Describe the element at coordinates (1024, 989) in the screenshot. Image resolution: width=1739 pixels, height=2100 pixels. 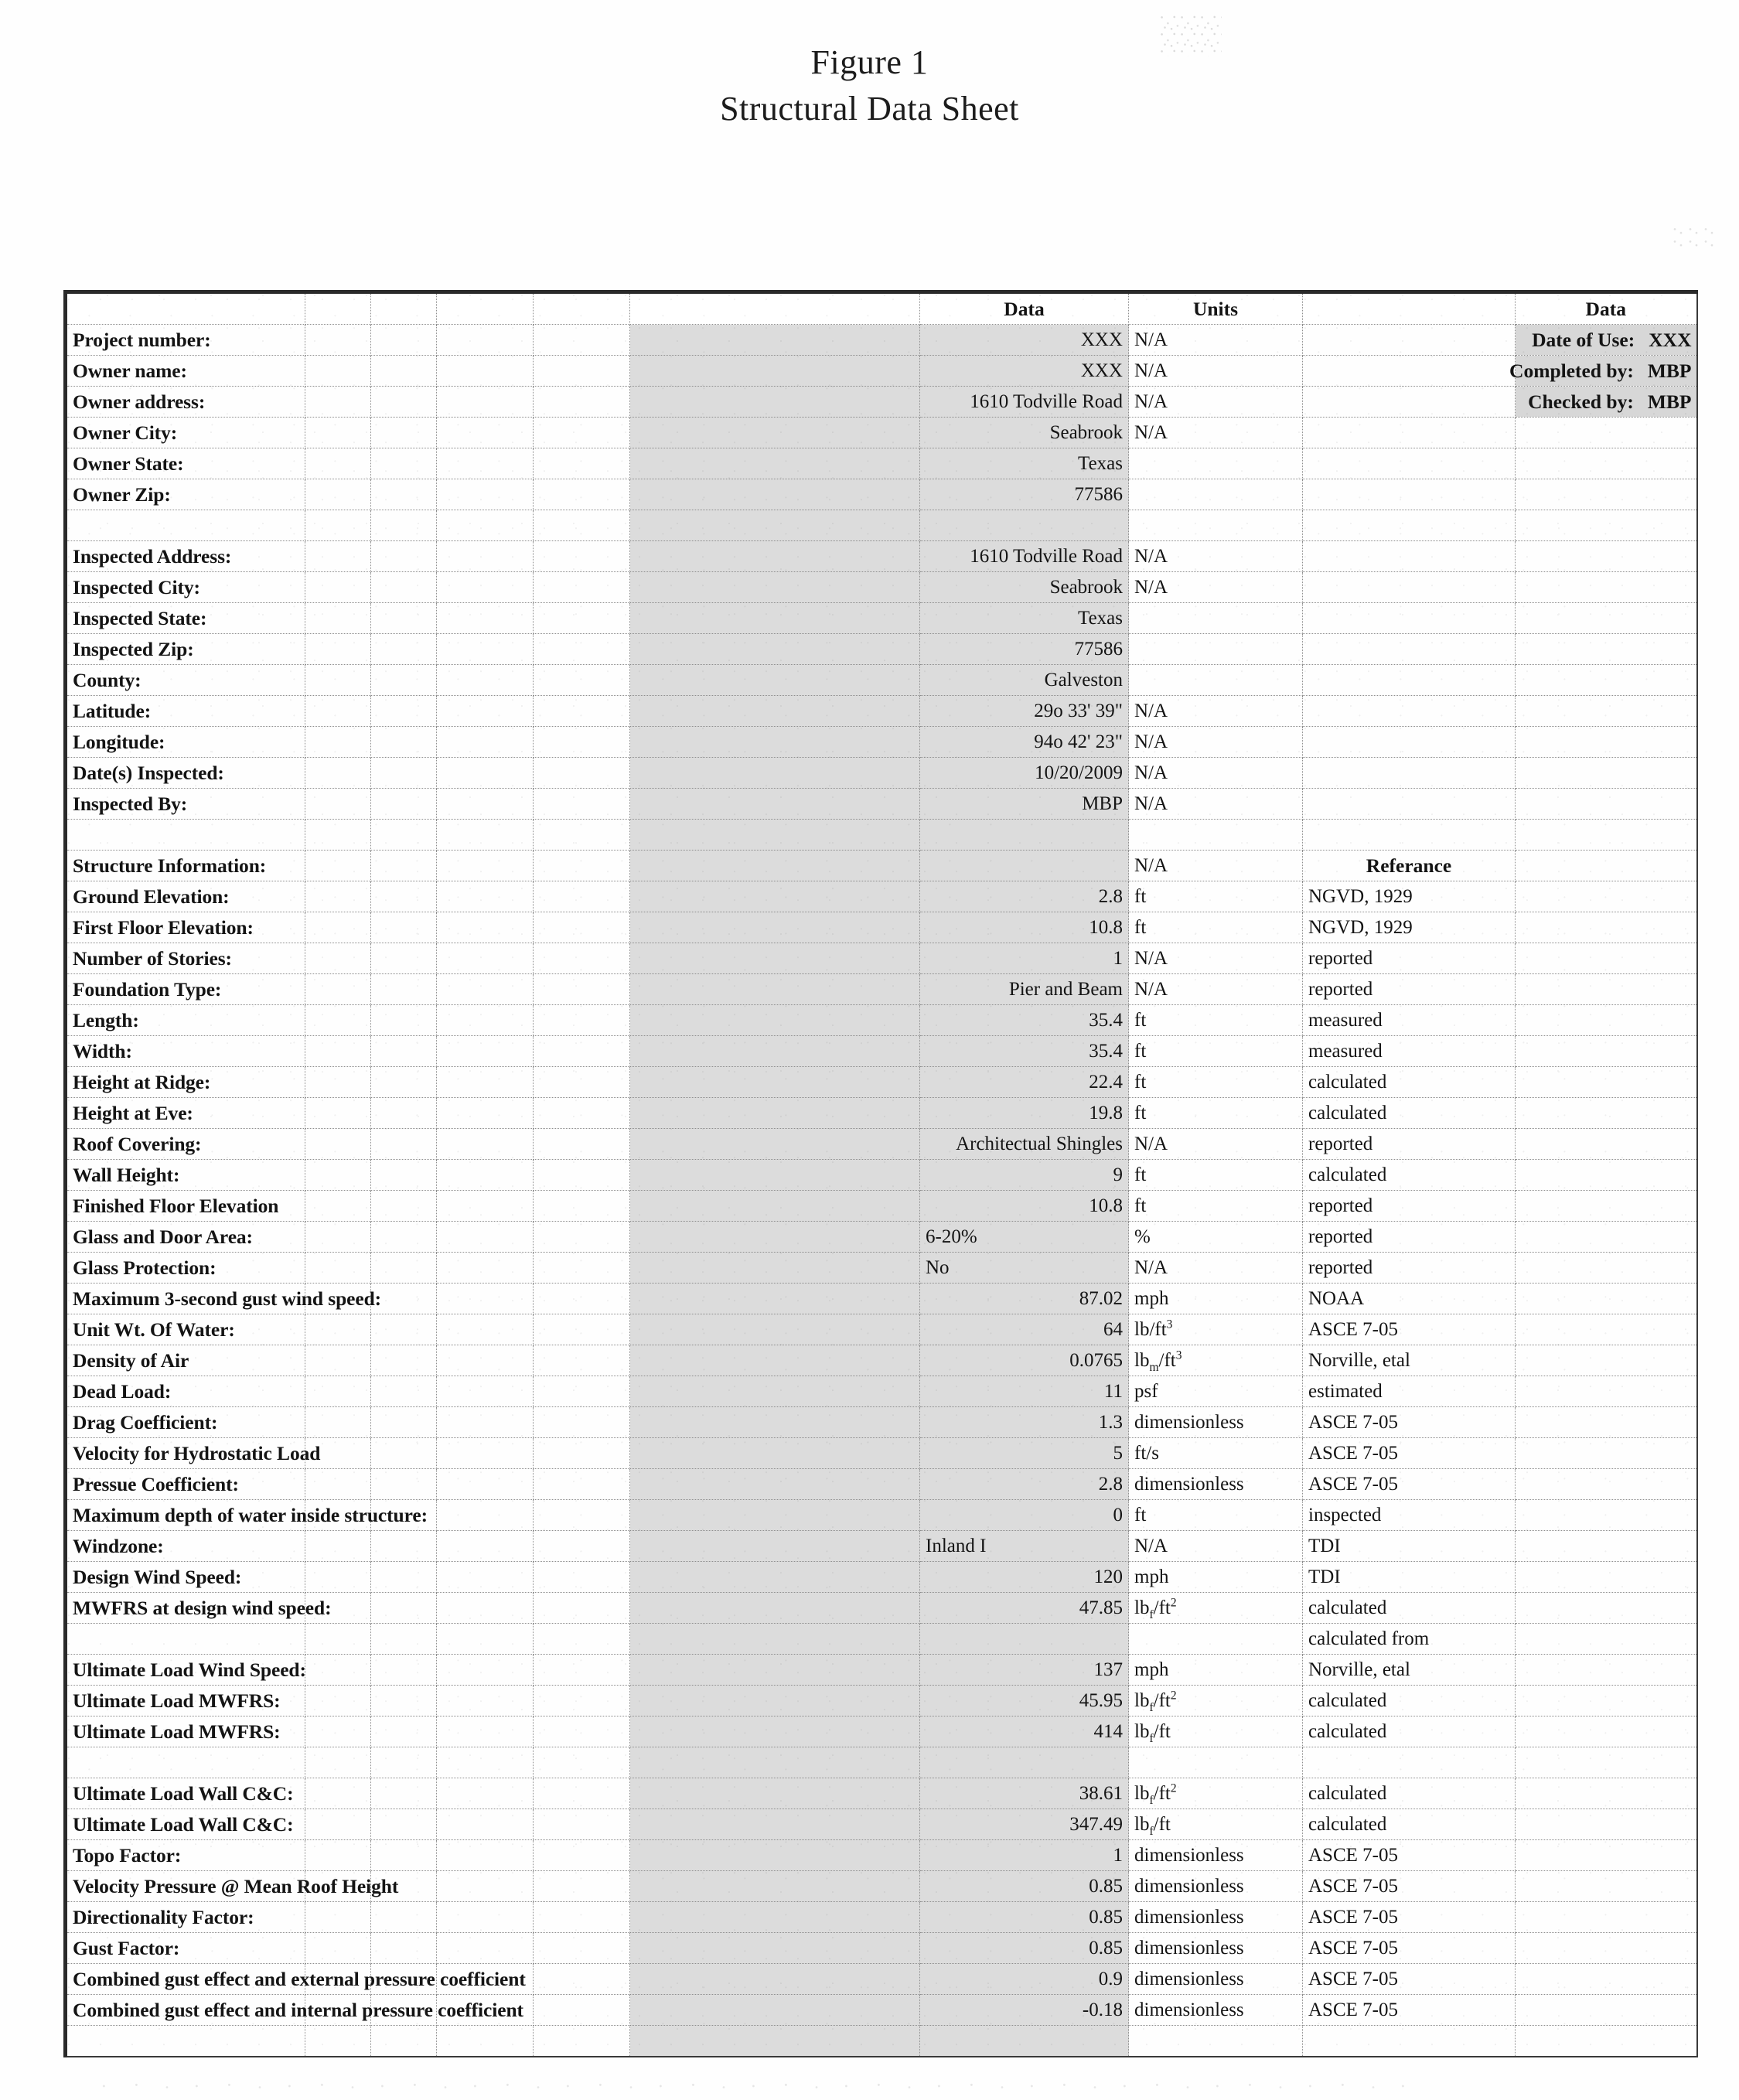
I see `row-value: Pier and Beam` at that location.